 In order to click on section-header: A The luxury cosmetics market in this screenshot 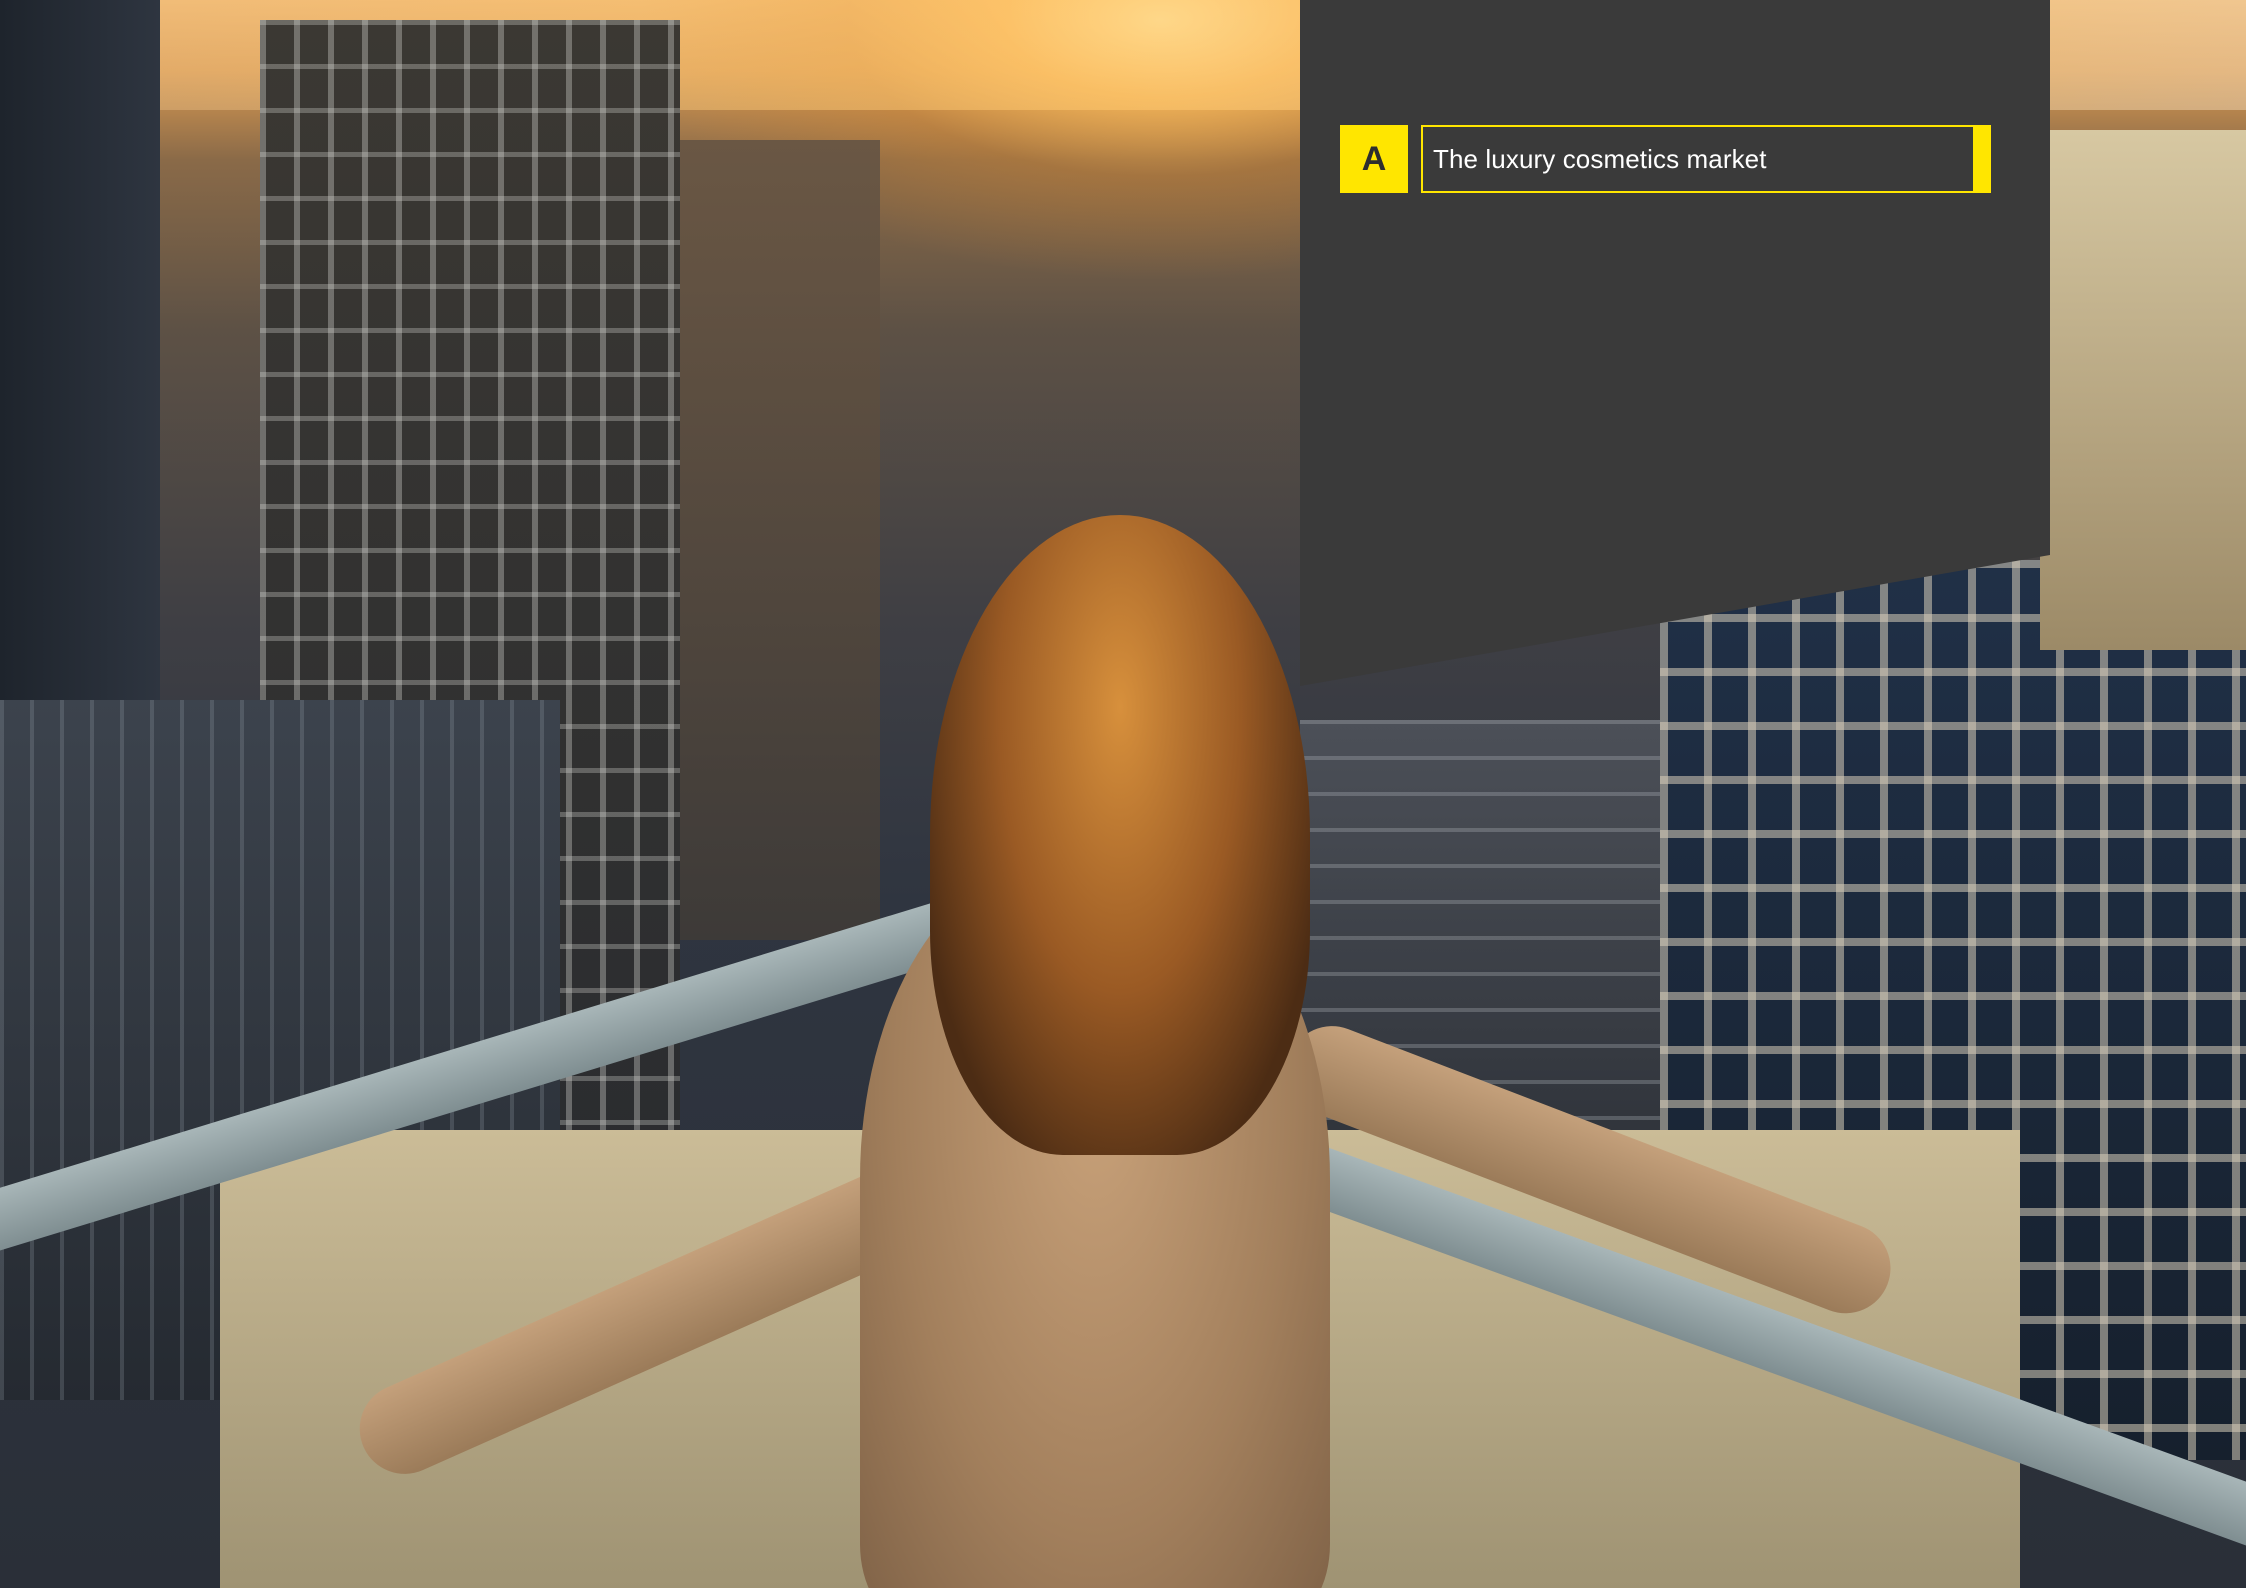, I will do `click(1665, 159)`.